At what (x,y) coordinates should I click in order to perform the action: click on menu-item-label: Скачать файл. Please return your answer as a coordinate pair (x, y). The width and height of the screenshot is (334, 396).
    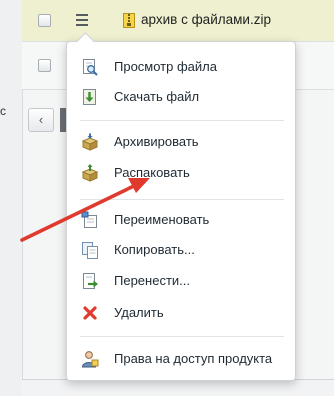
    Looking at the image, I should click on (157, 96).